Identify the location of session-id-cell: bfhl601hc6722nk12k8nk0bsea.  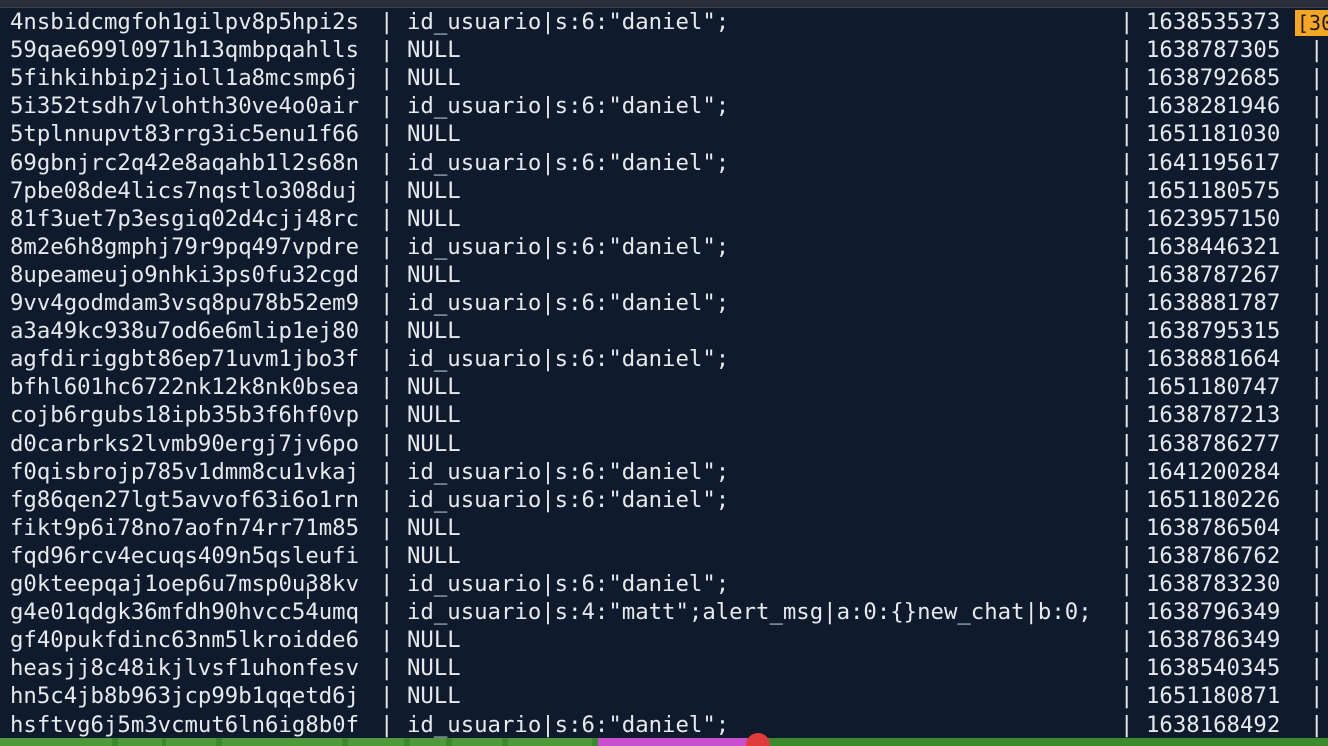
(185, 387).